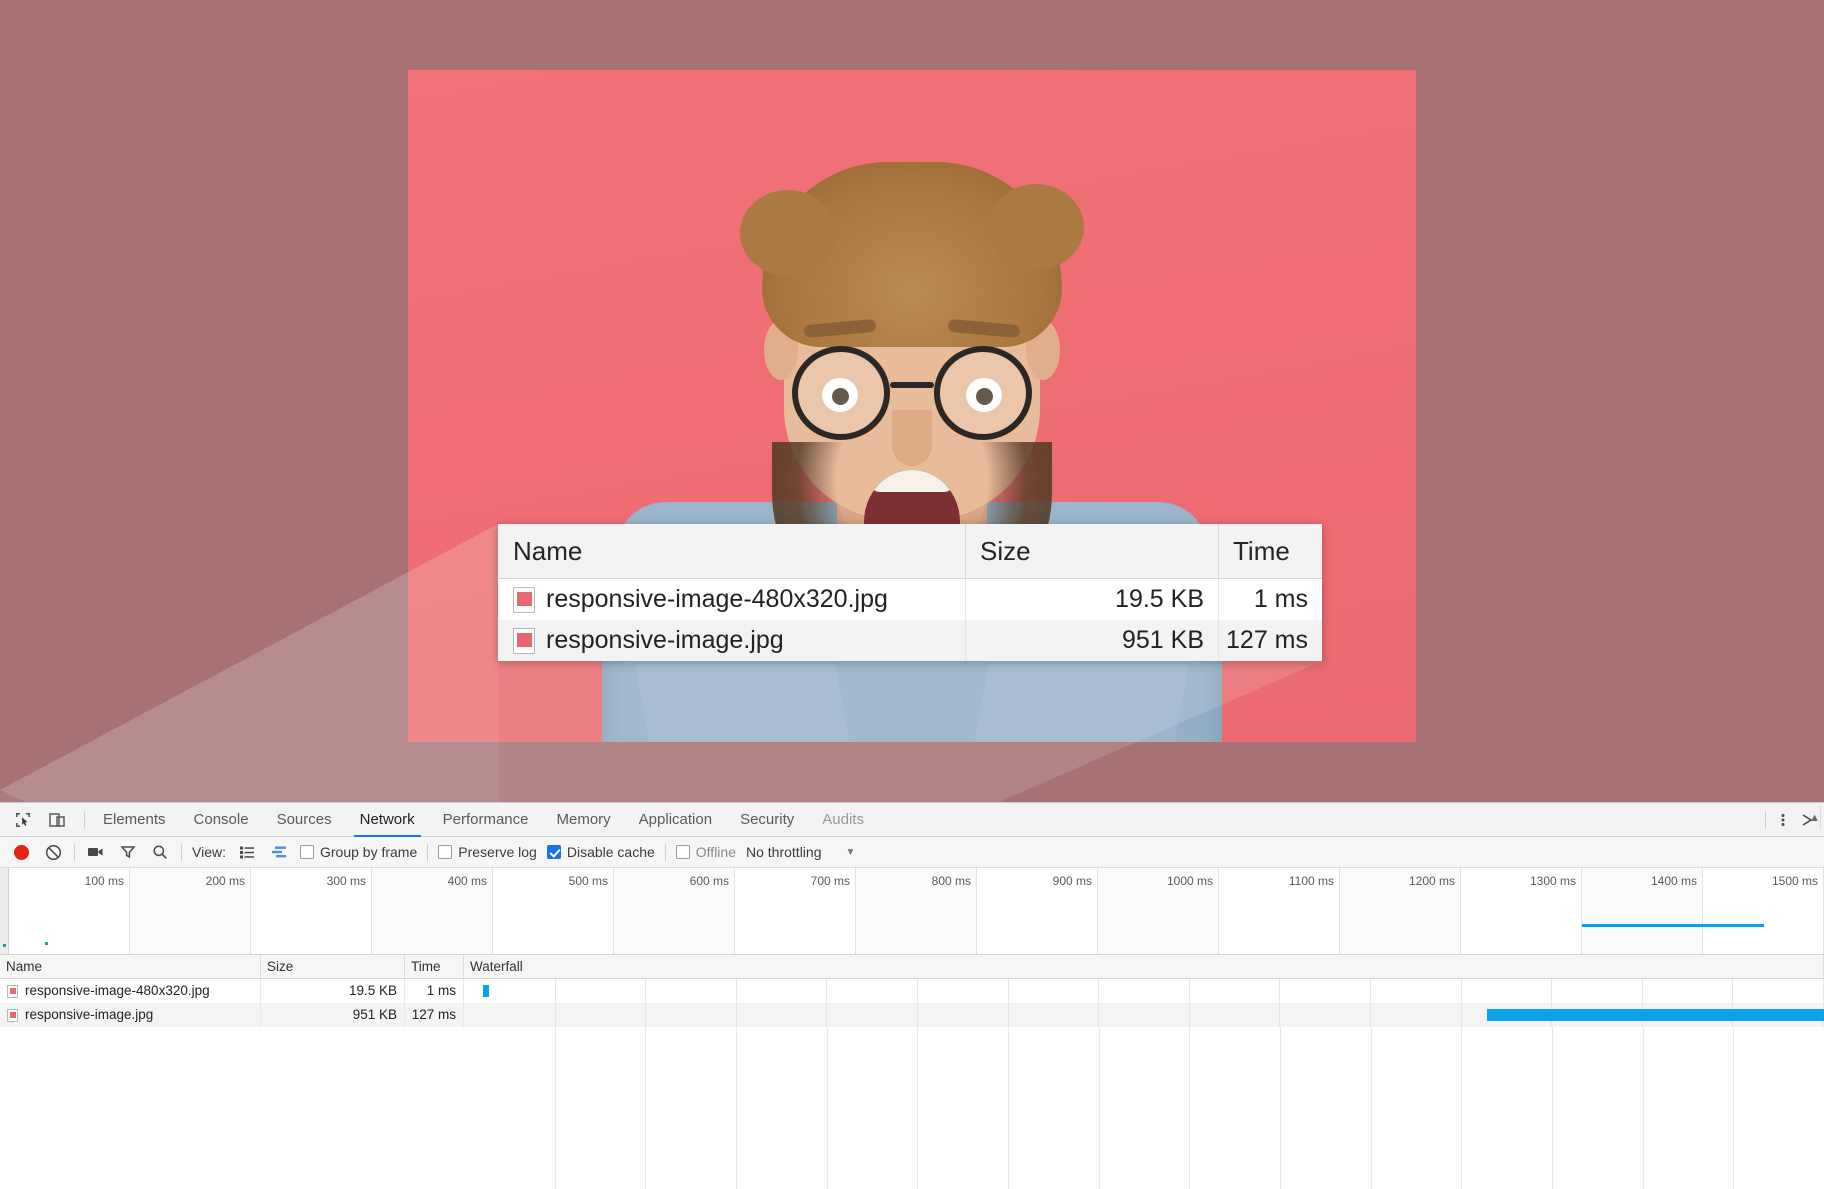 The image size is (1824, 1189). I want to click on tab-audits: Audits, so click(843, 820).